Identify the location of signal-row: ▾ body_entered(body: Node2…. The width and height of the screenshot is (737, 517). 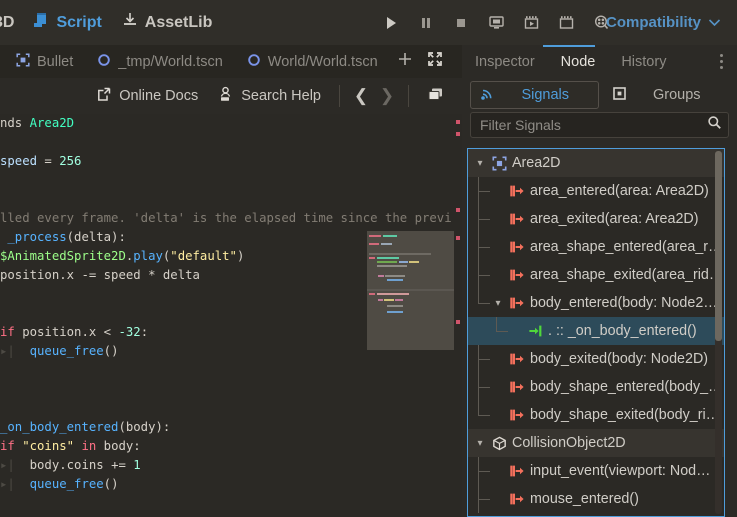
(596, 303).